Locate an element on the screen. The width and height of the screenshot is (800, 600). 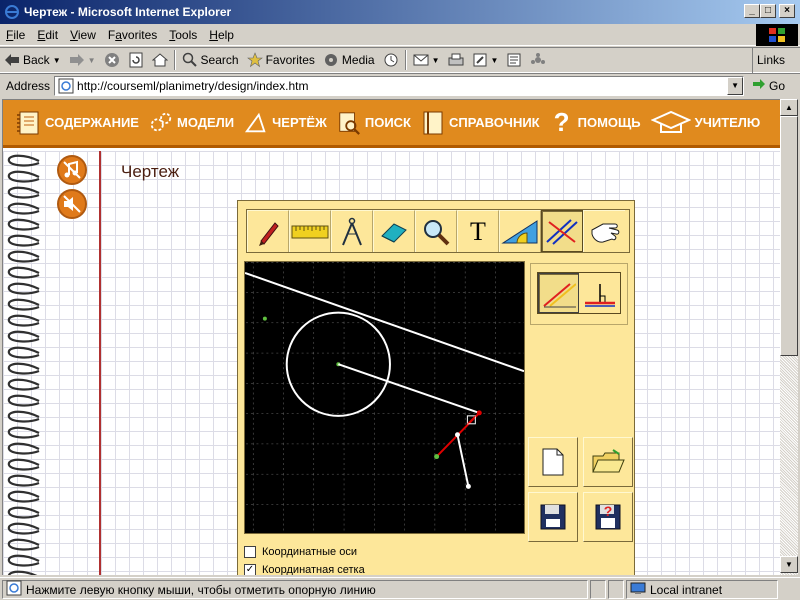
stop-button is located at coordinates (112, 60).